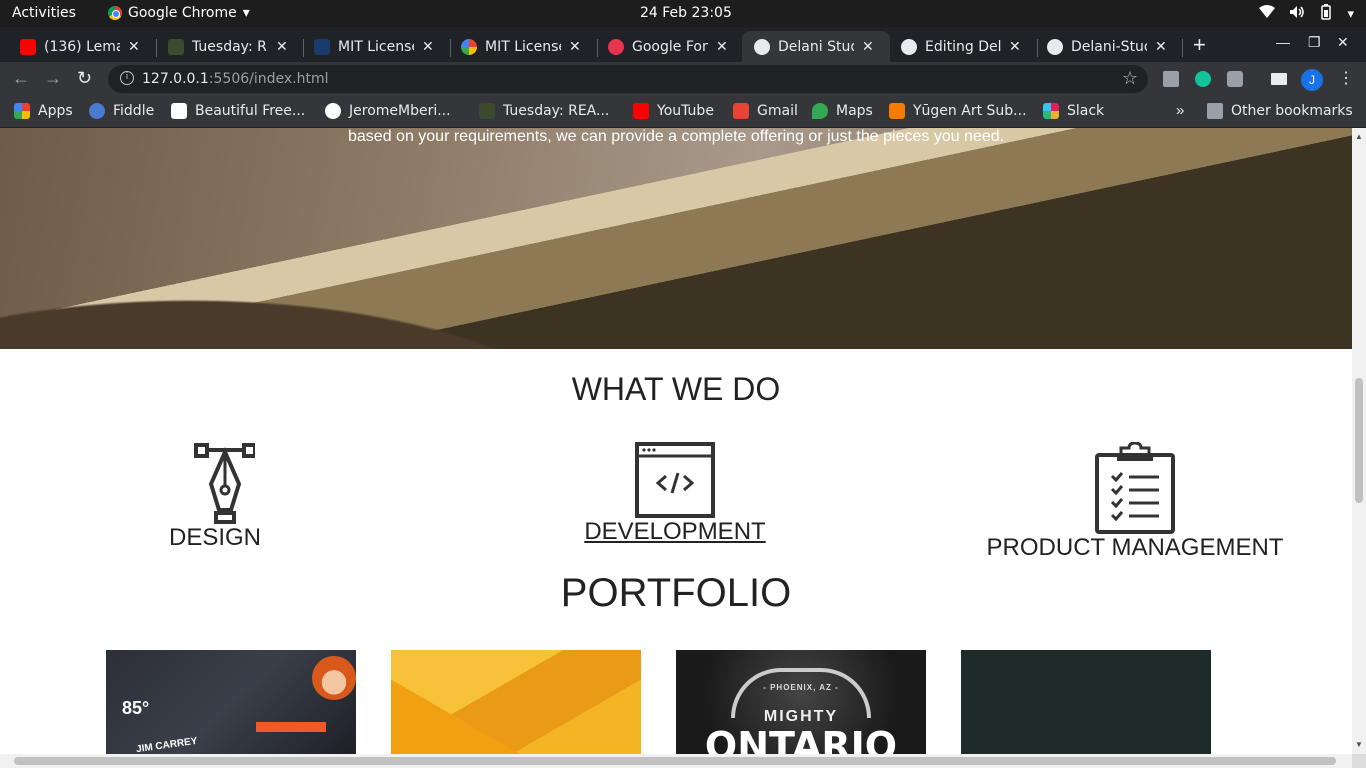 The image size is (1366, 768). I want to click on tab-0: (136) Lemaitre ✕, so click(85, 46).